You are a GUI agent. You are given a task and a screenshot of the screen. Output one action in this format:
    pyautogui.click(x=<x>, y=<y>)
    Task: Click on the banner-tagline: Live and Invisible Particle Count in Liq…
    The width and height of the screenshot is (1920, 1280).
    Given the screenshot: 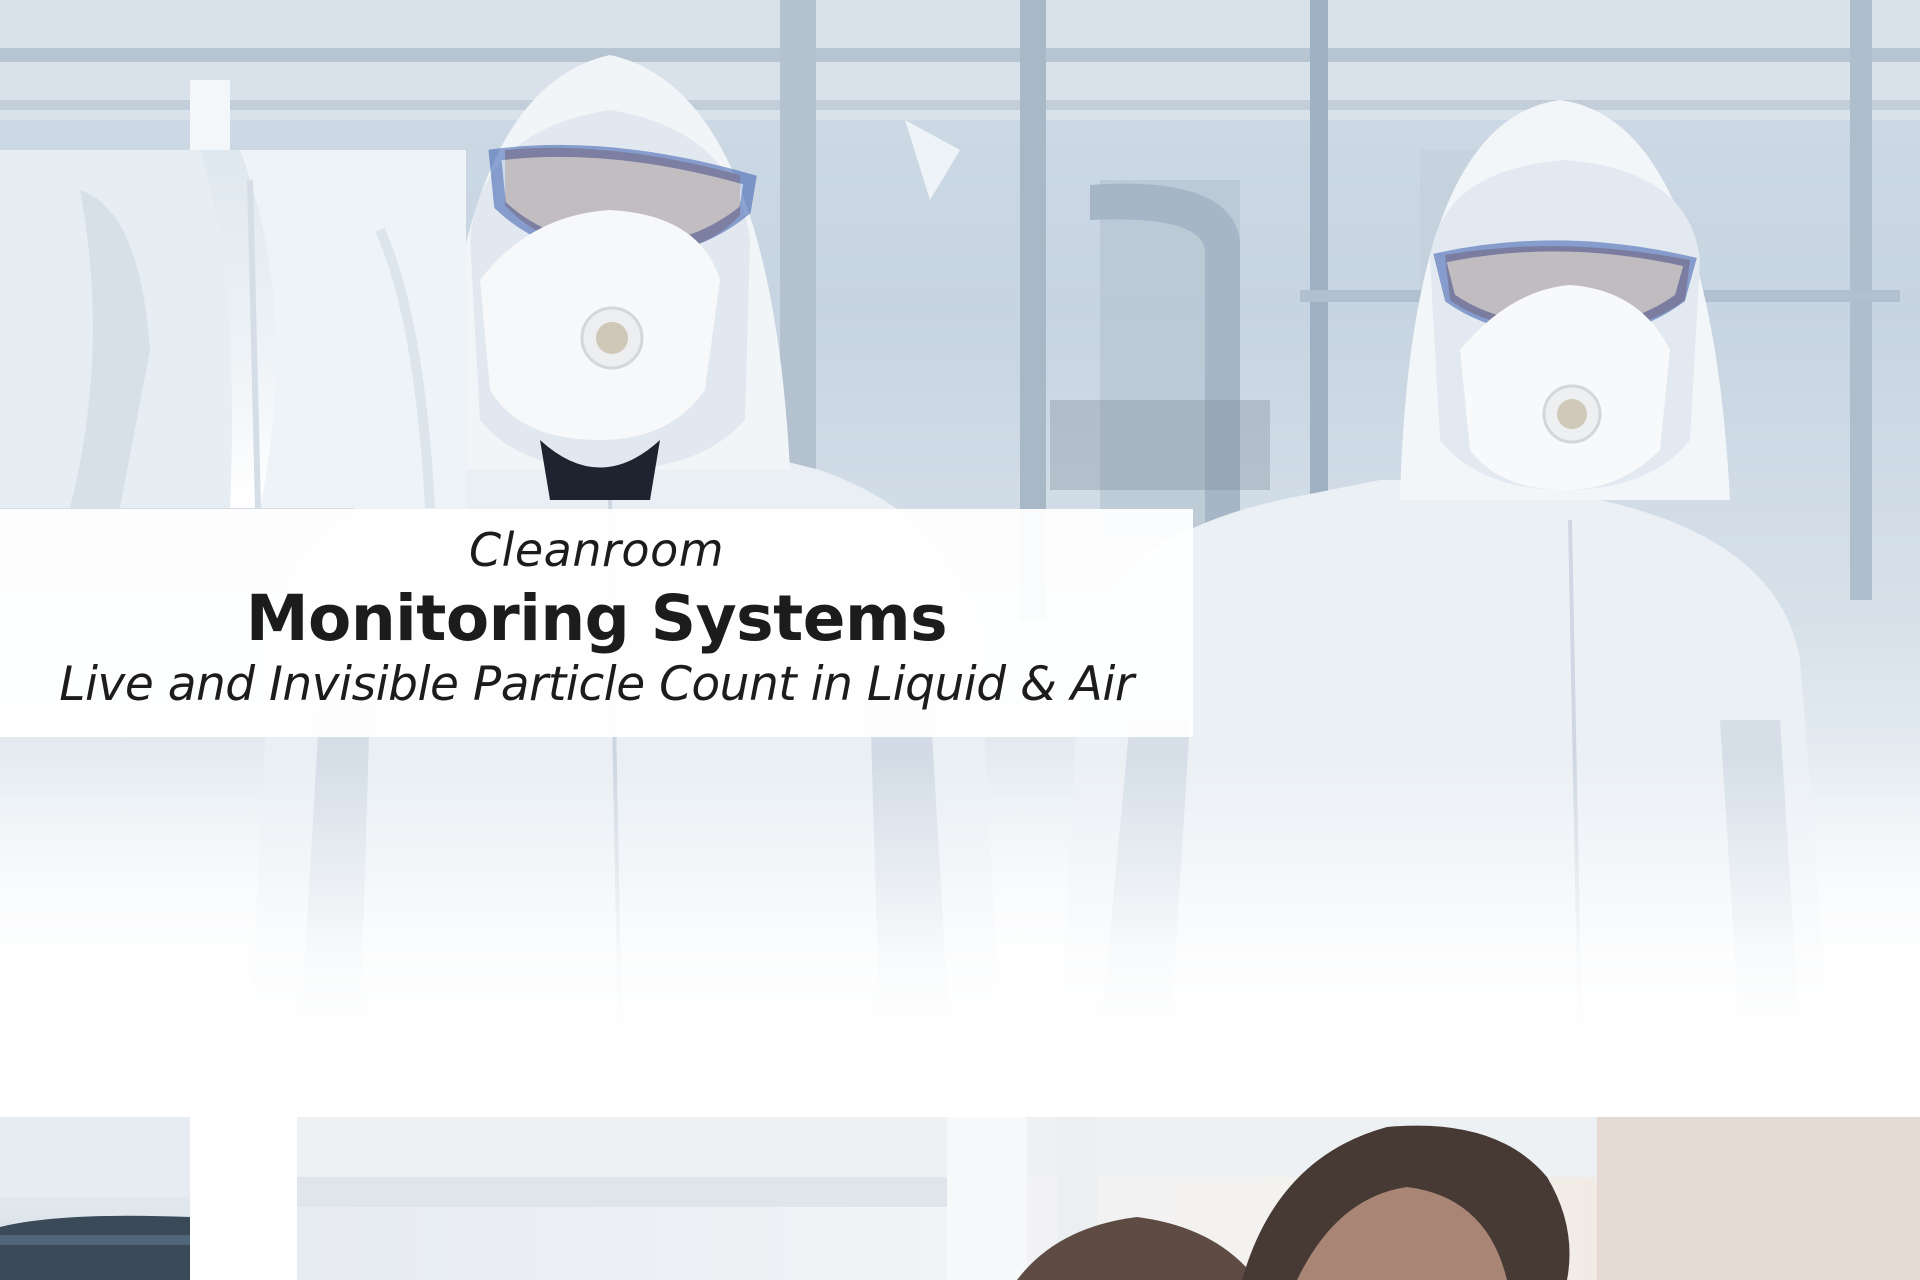 What is the action you would take?
    pyautogui.click(x=596, y=684)
    